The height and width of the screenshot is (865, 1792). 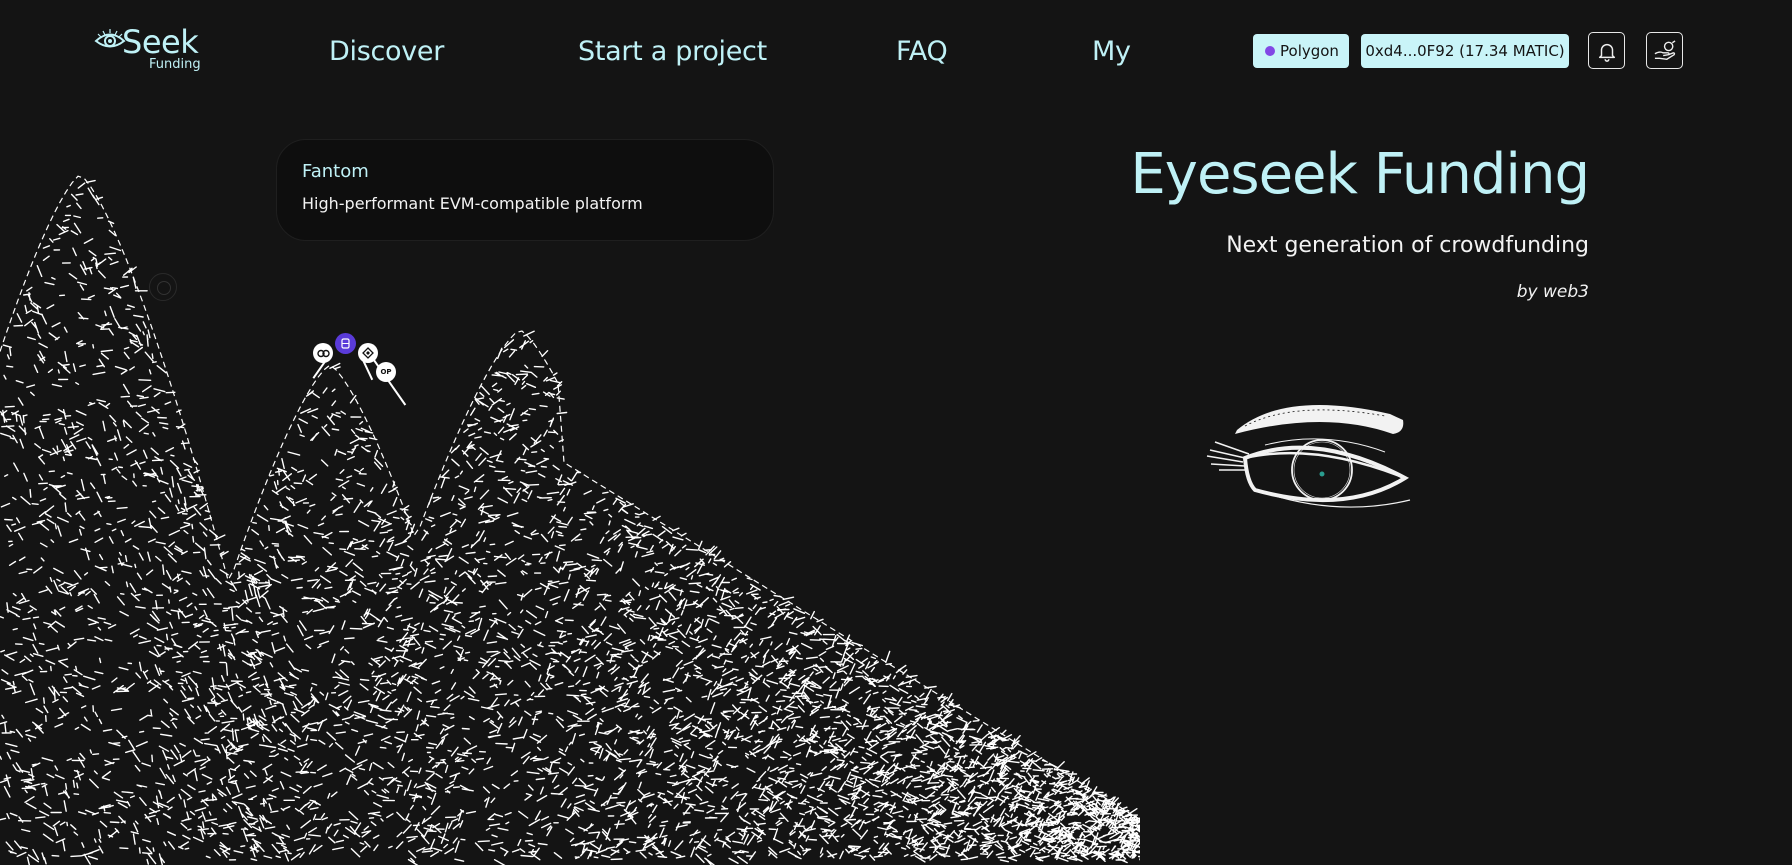 I want to click on bell-icon, so click(x=1606, y=52).